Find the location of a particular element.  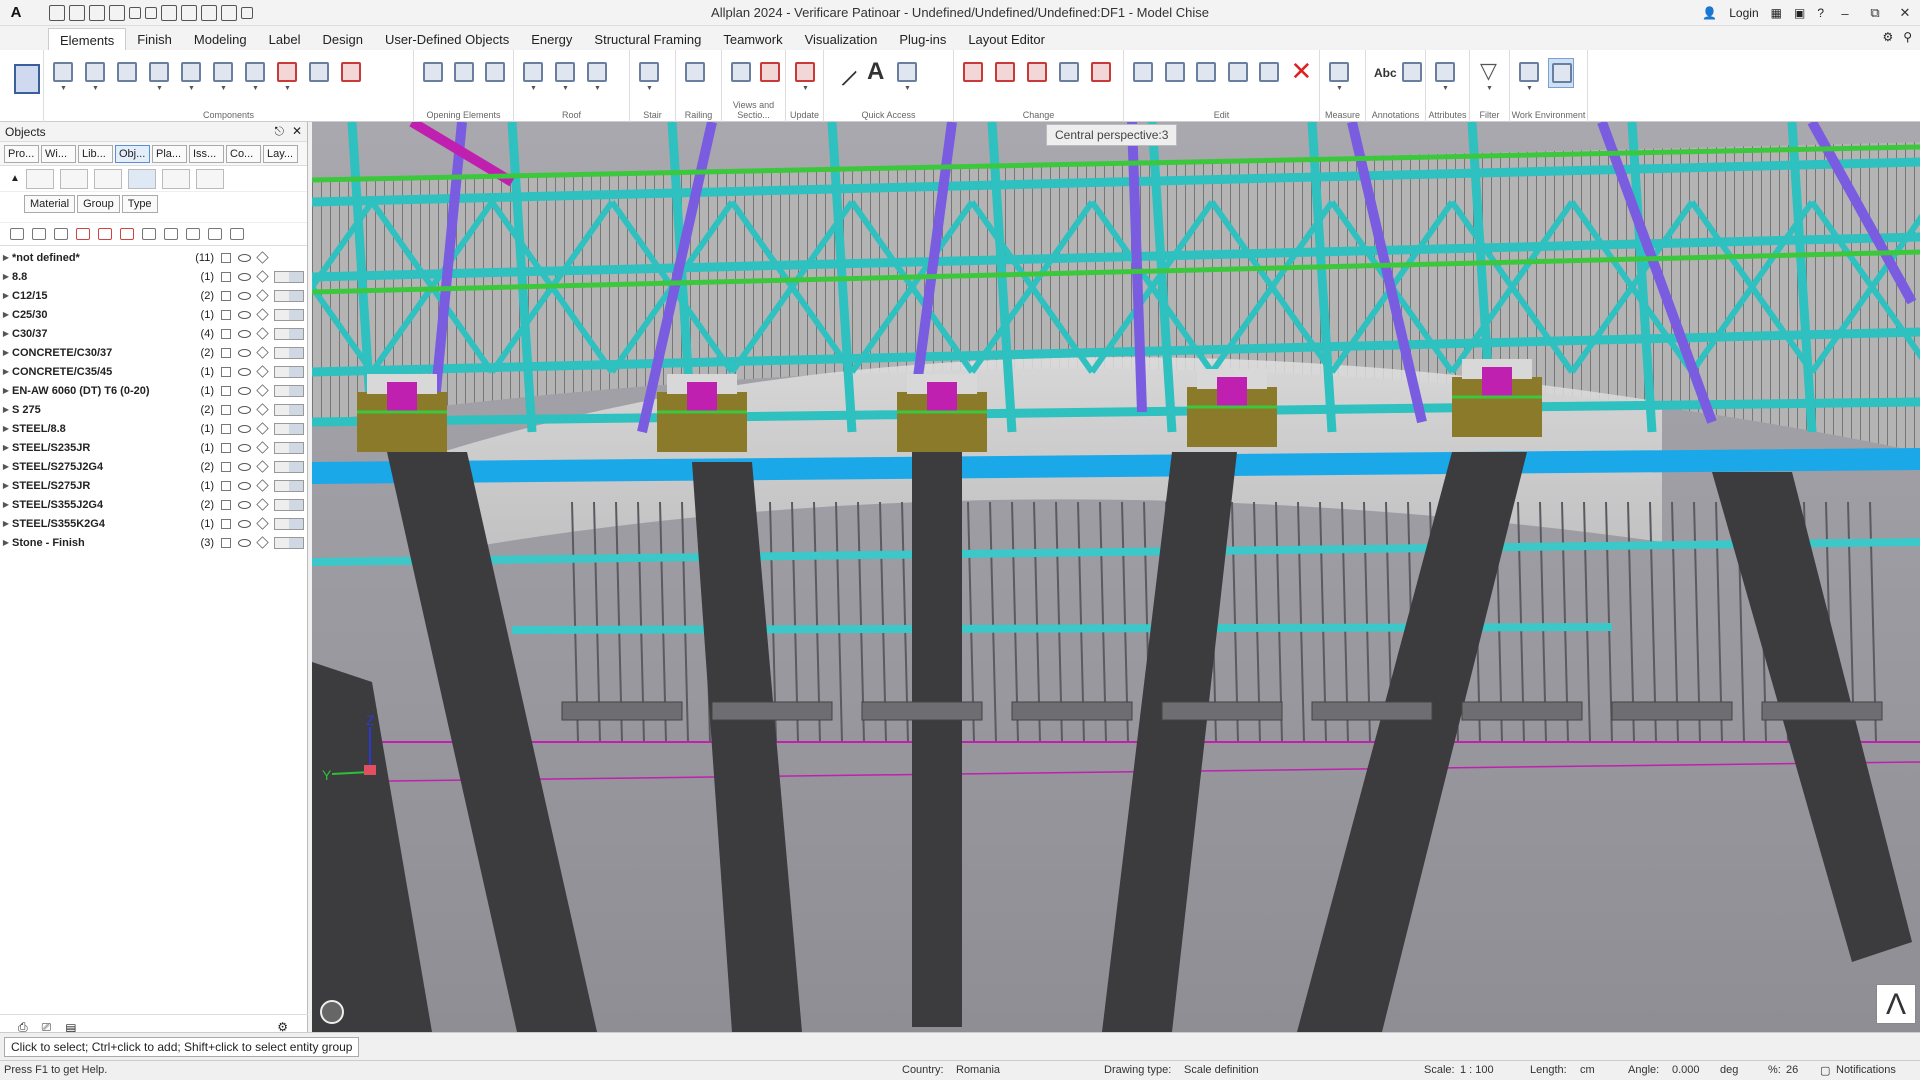

mirror-icon is located at coordinates (1238, 73).